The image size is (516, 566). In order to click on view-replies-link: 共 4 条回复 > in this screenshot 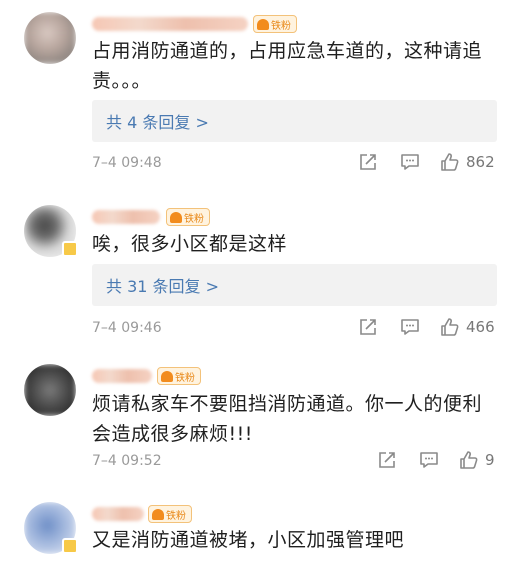, I will do `click(294, 121)`.